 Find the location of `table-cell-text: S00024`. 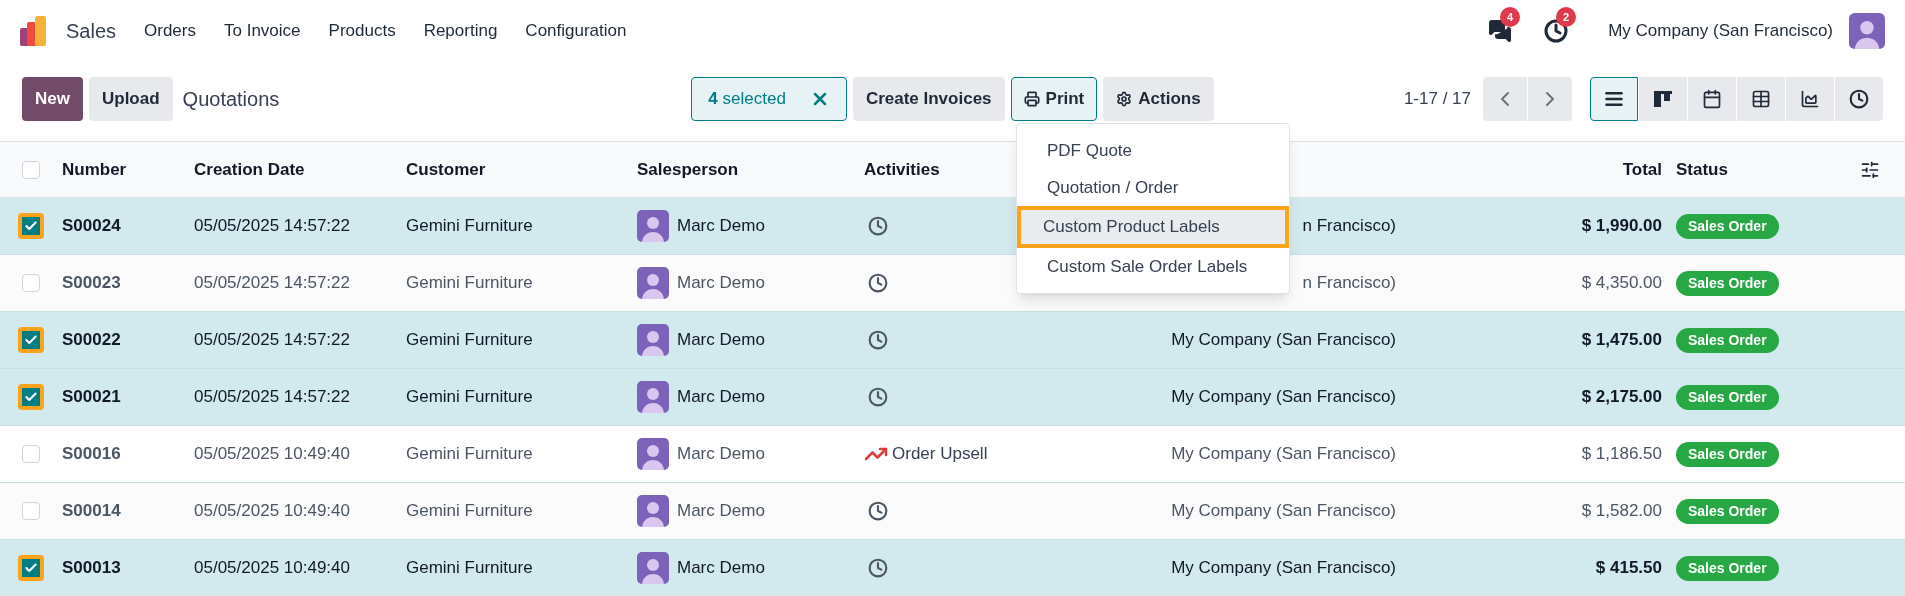

table-cell-text: S00024 is located at coordinates (92, 226).